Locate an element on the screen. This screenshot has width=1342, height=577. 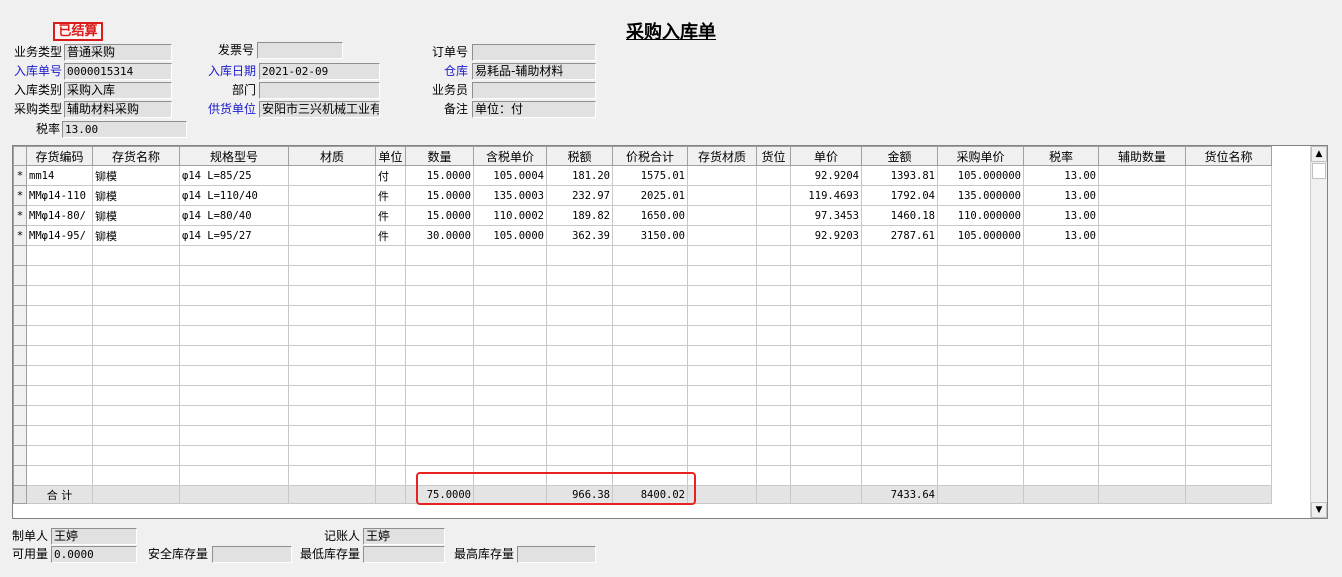
table-cell: 105.0000 is located at coordinates (510, 235).